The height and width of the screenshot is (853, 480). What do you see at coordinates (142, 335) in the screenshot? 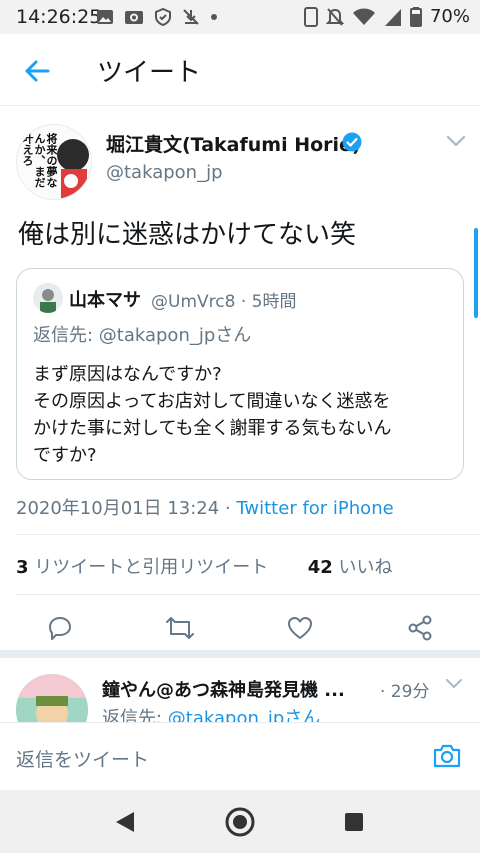
I see `quote-reply-to: 返信先: @takapon_jpさん` at bounding box center [142, 335].